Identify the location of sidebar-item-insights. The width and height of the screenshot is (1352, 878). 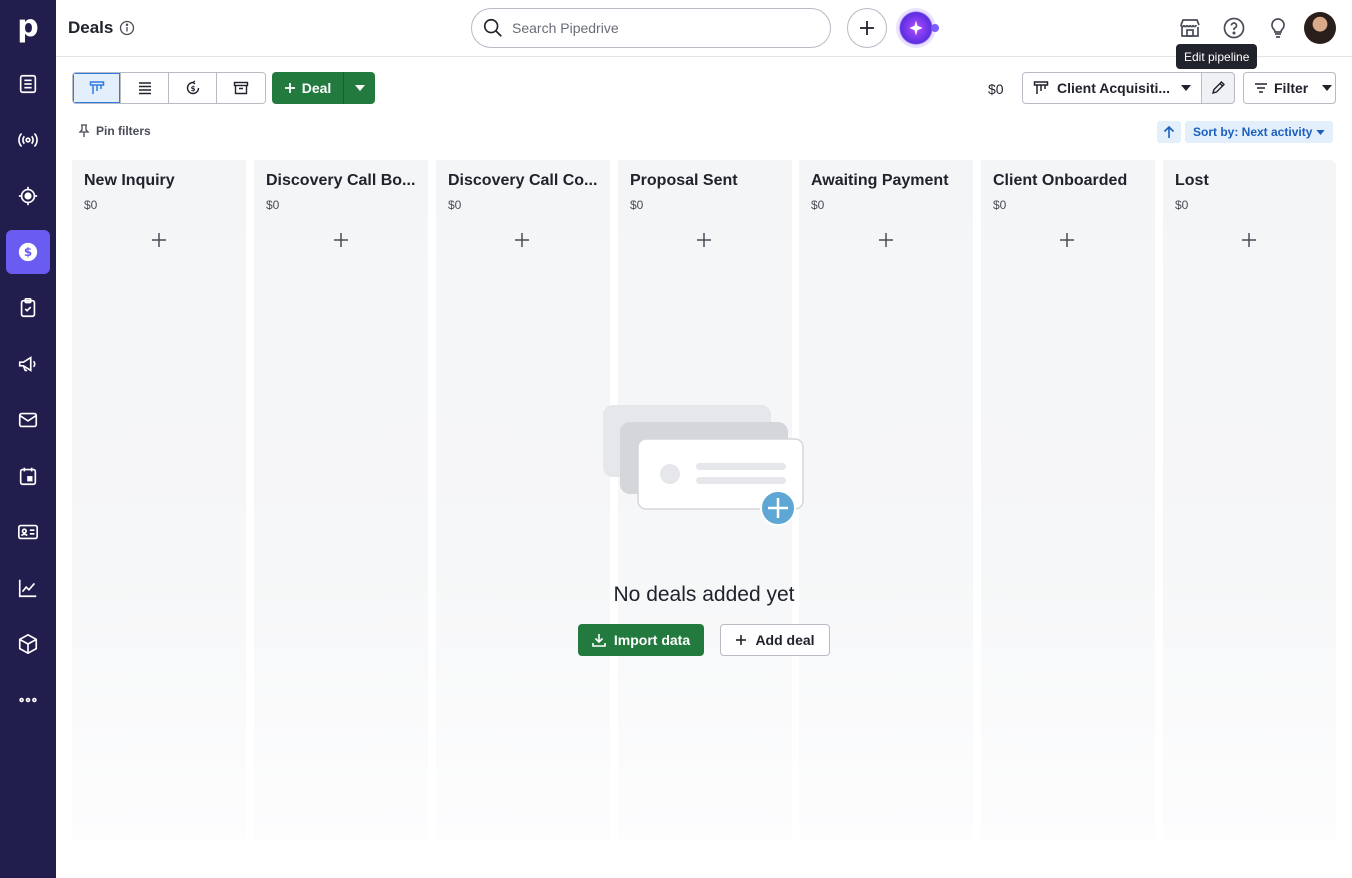
(28, 588).